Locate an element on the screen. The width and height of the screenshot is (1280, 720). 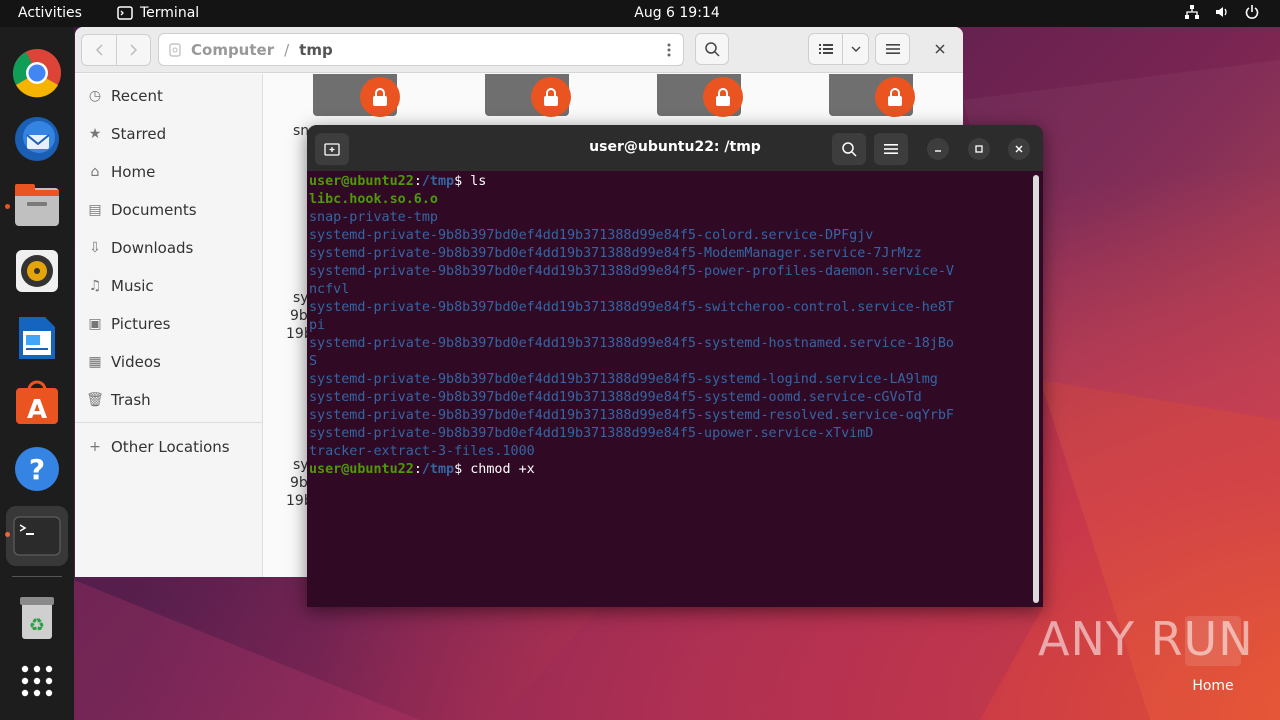
prompt-dollar: $ is located at coordinates (458, 469).